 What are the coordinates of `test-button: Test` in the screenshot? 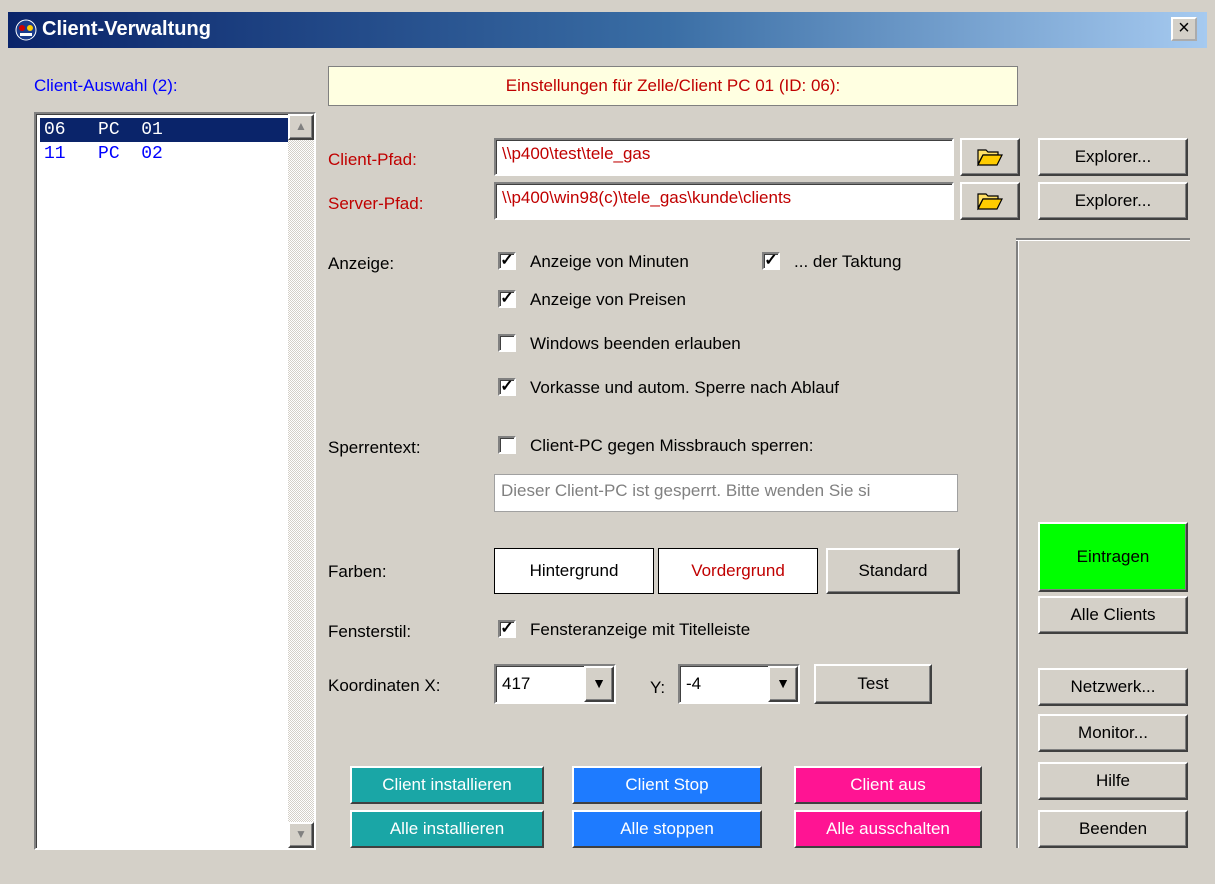 It's located at (873, 684).